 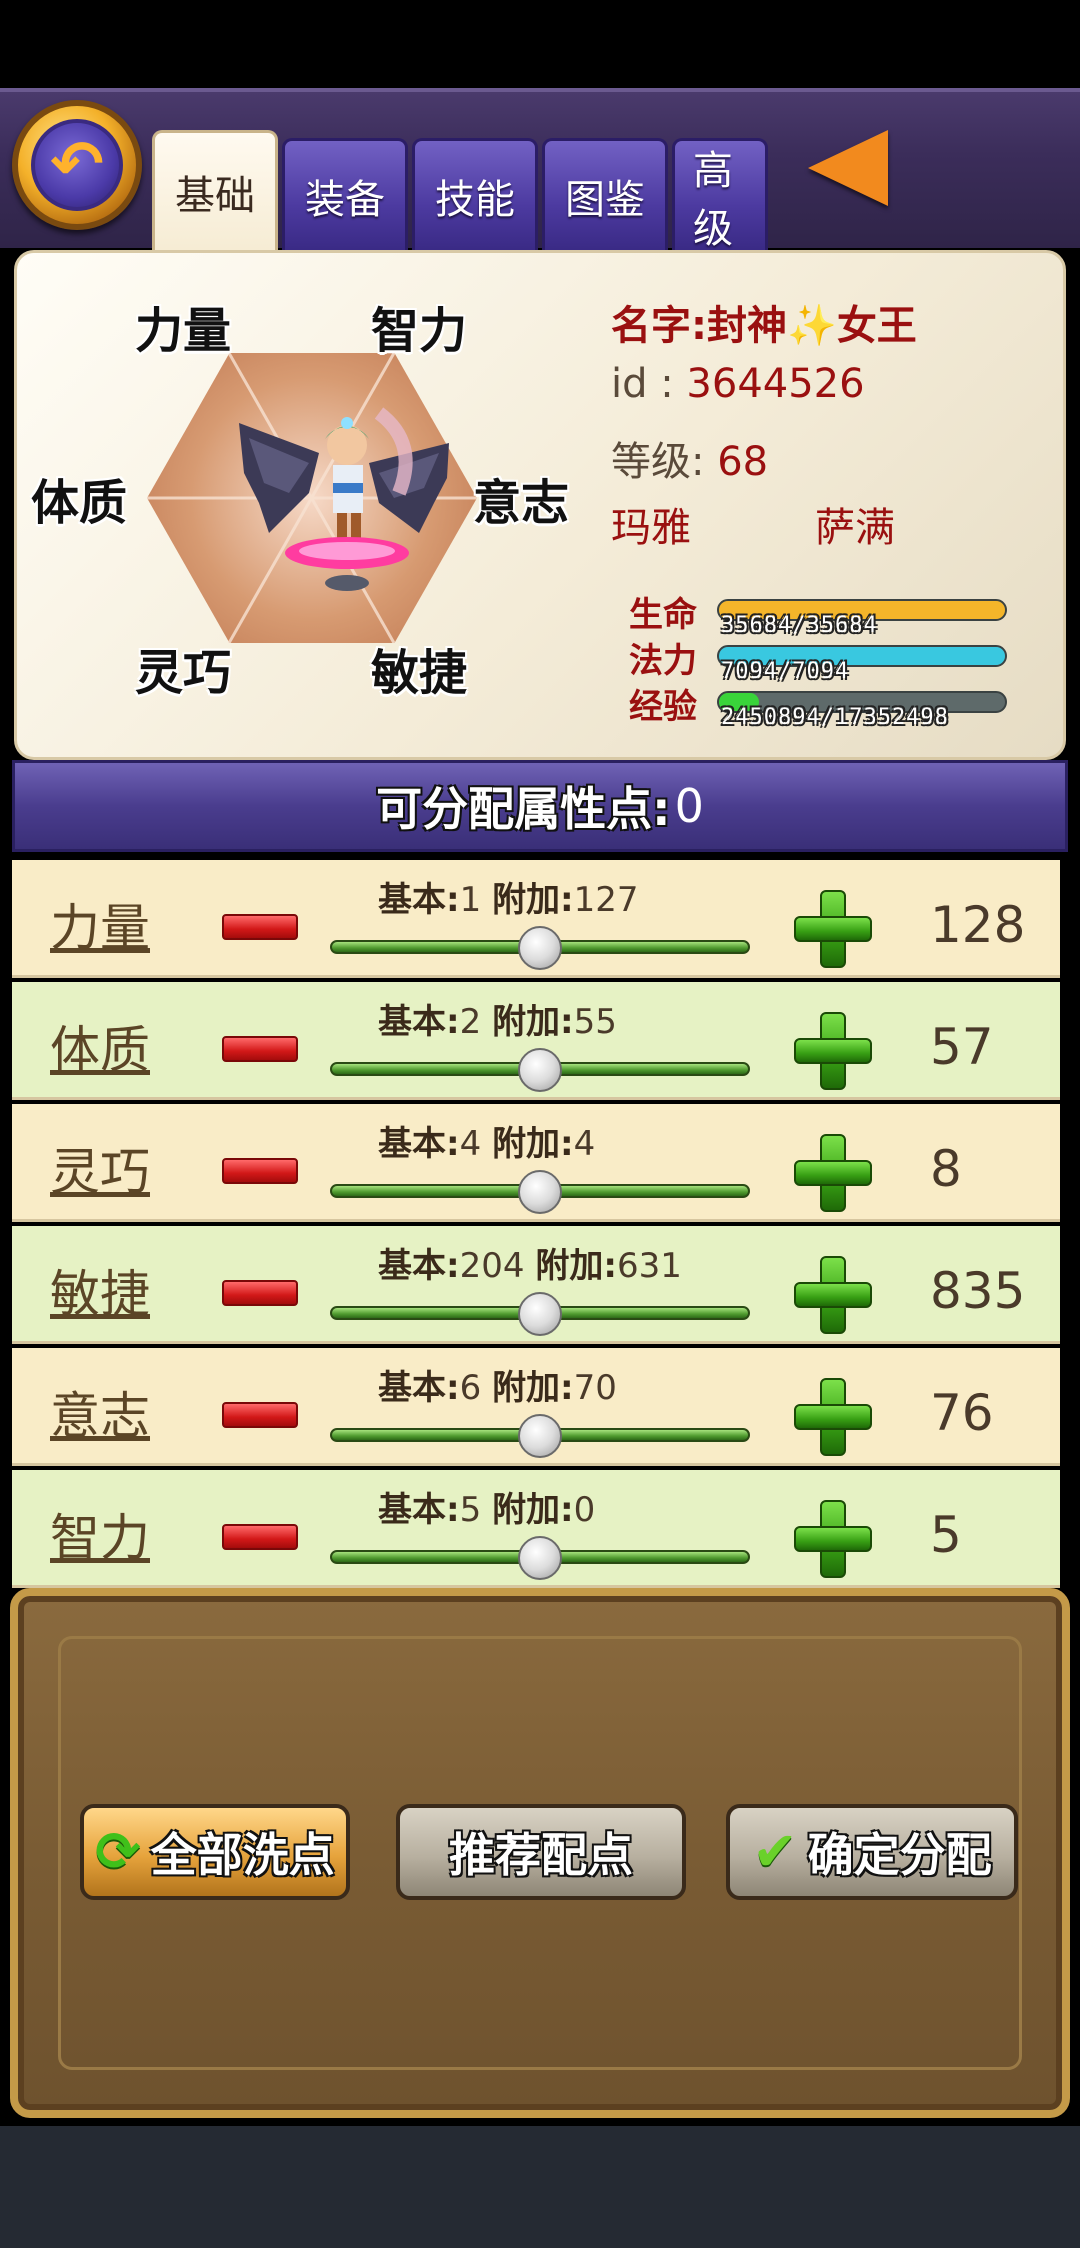 What do you see at coordinates (100, 924) in the screenshot?
I see `stat-name: 力量` at bounding box center [100, 924].